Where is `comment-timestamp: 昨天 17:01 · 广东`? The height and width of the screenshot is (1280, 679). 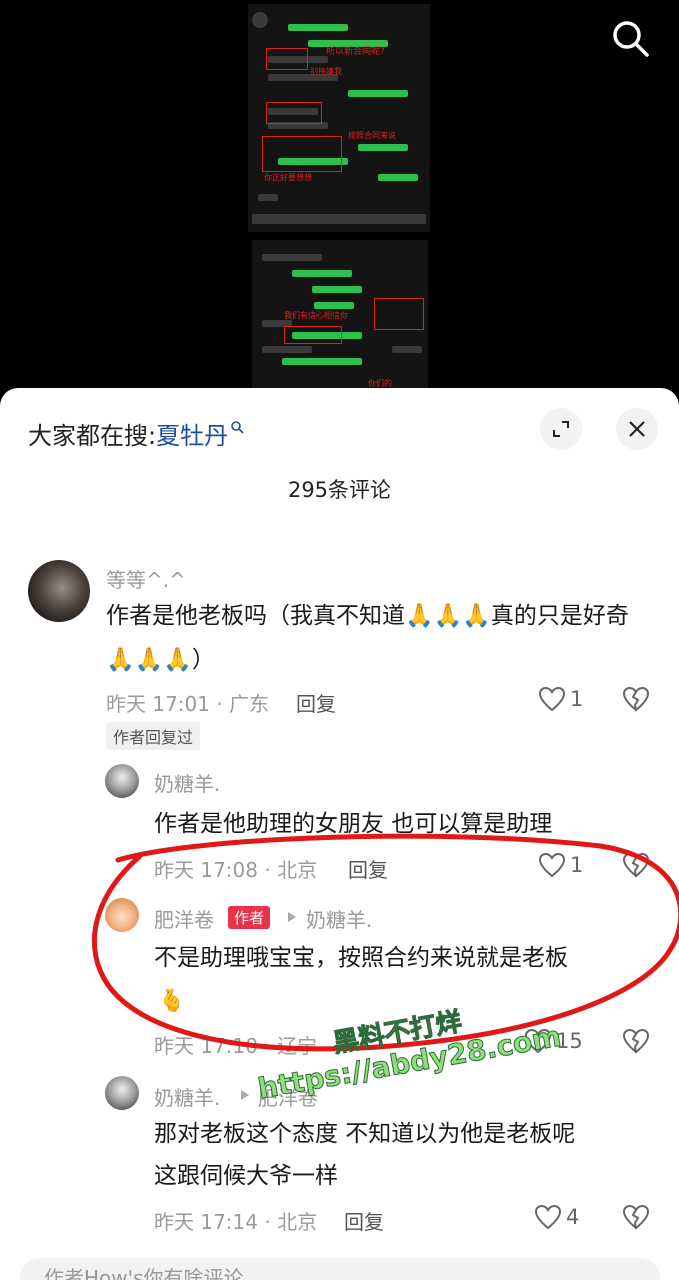
comment-timestamp: 昨天 17:01 · 广东 is located at coordinates (188, 704).